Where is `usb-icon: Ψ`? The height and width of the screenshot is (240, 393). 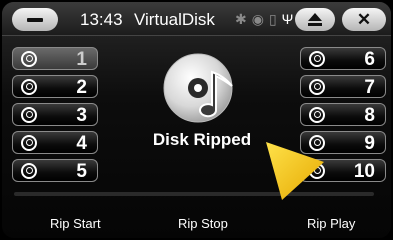
usb-icon: Ψ is located at coordinates (287, 19).